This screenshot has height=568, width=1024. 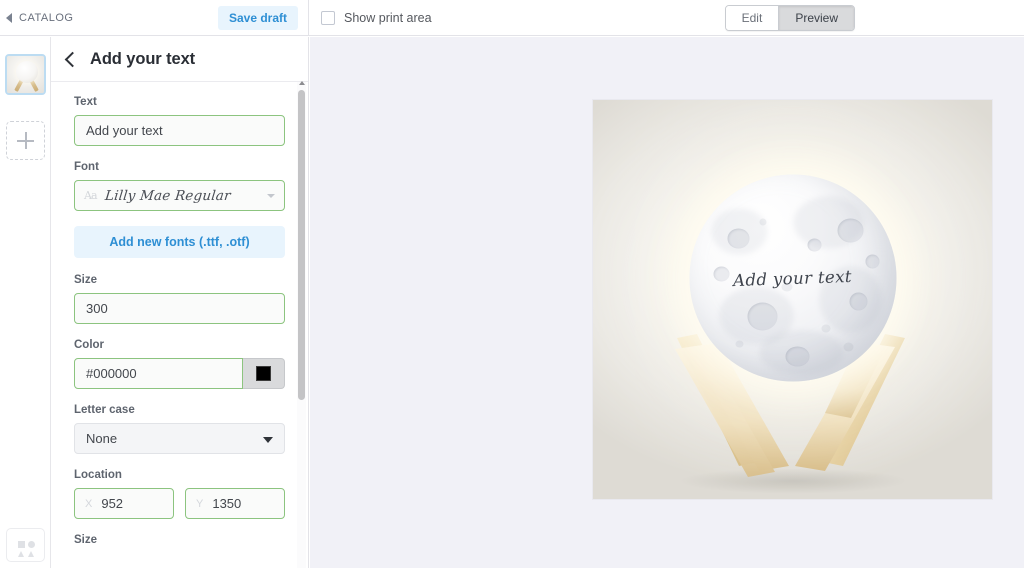 I want to click on page-title: Add your text, so click(x=143, y=58).